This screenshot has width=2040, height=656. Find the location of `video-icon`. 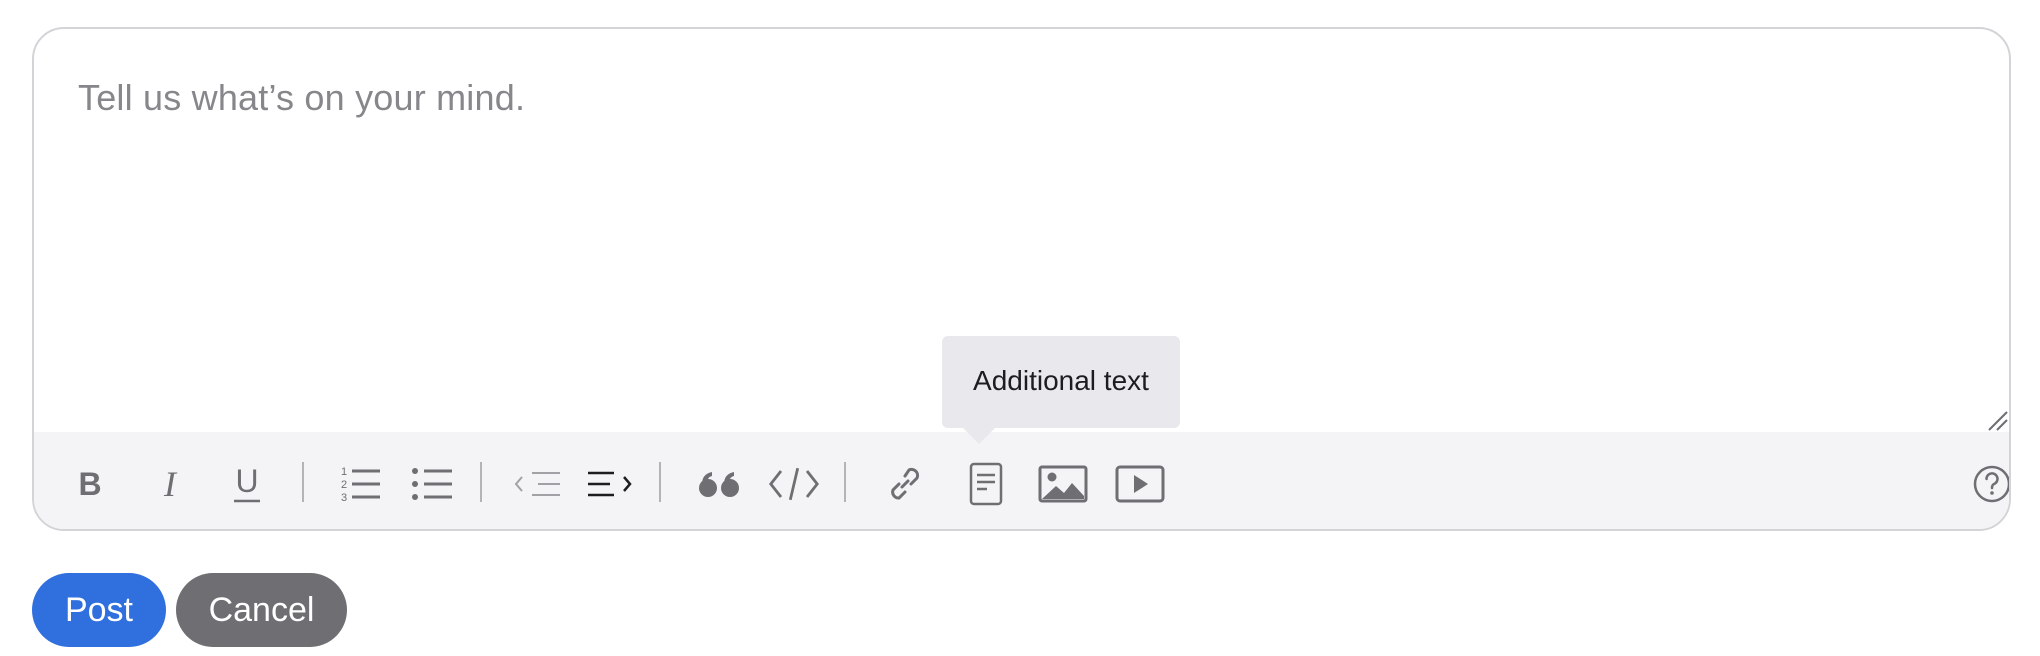

video-icon is located at coordinates (1140, 484).